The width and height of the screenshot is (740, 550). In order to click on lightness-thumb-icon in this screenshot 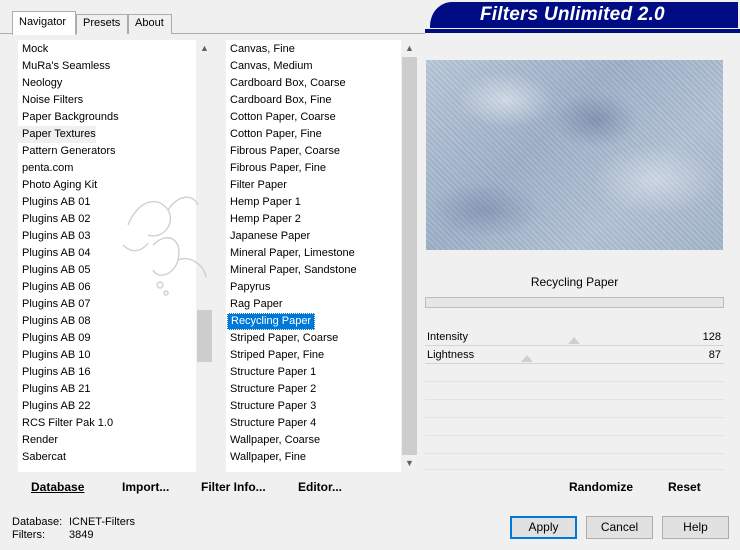, I will do `click(527, 358)`.